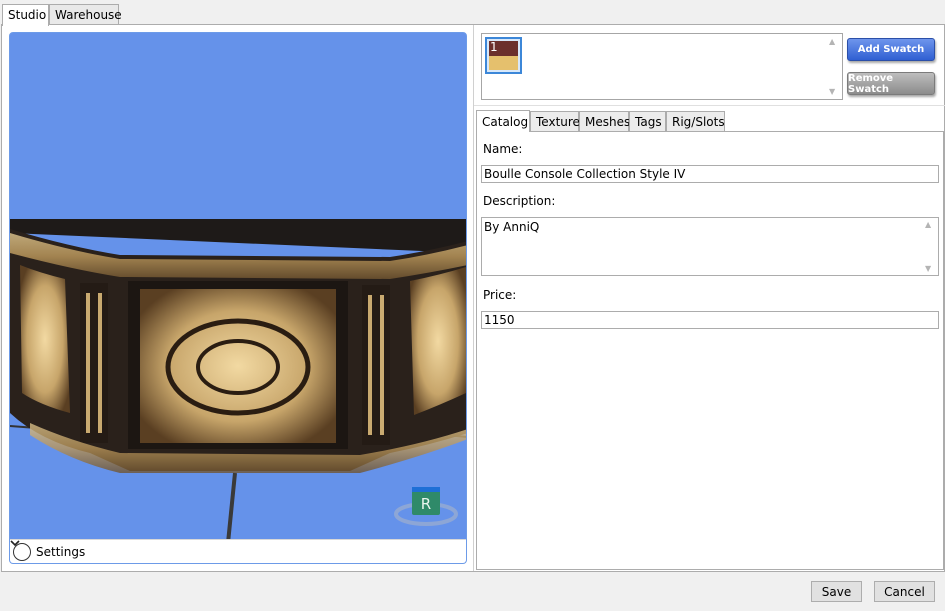 Image resolution: width=945 pixels, height=611 pixels. What do you see at coordinates (709, 105) in the screenshot?
I see `divider` at bounding box center [709, 105].